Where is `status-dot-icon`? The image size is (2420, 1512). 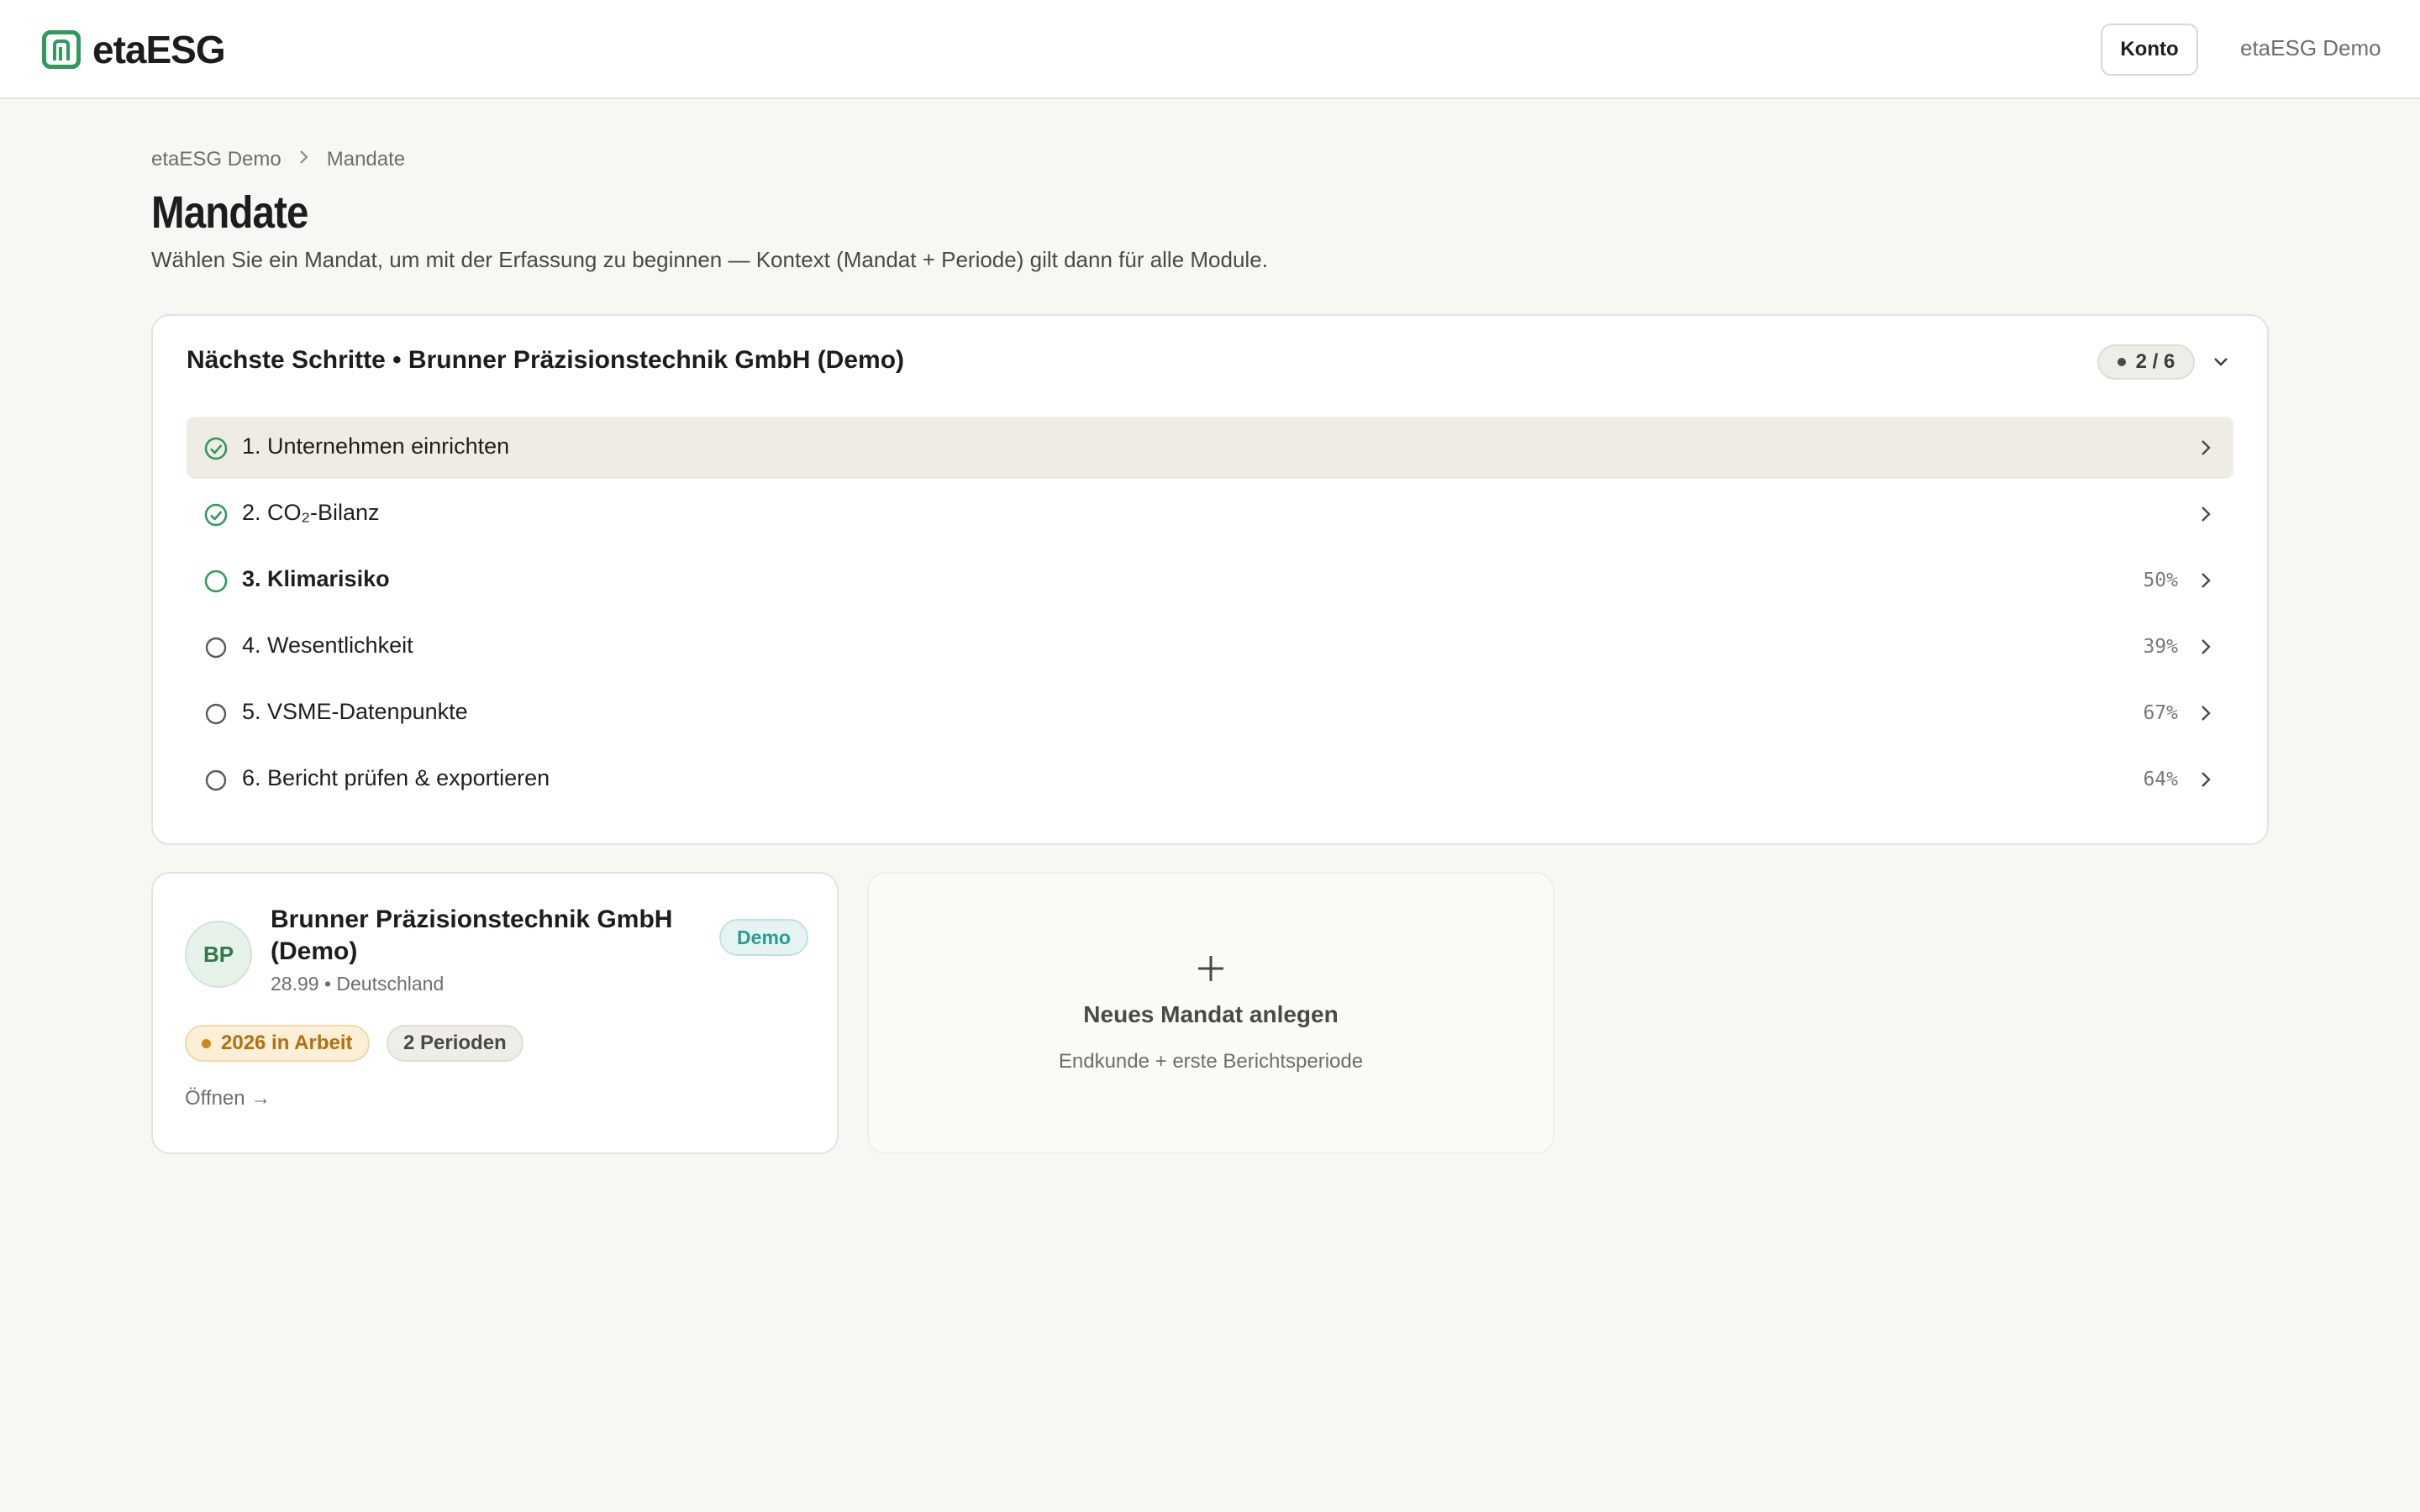 status-dot-icon is located at coordinates (206, 1043).